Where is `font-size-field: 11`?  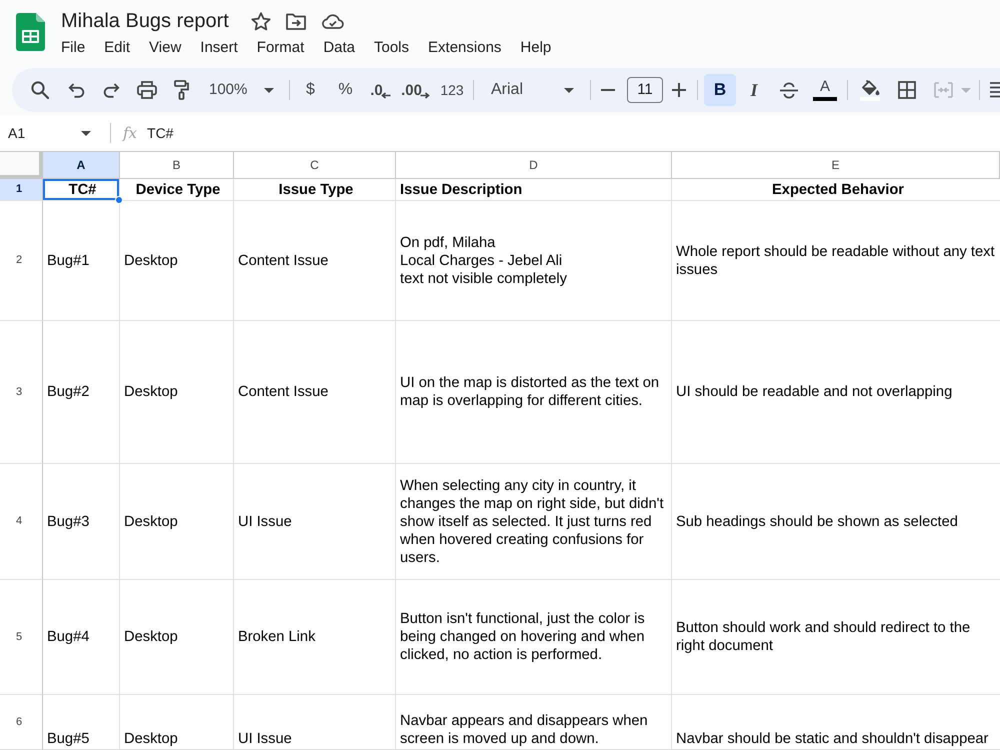
font-size-field: 11 is located at coordinates (645, 90).